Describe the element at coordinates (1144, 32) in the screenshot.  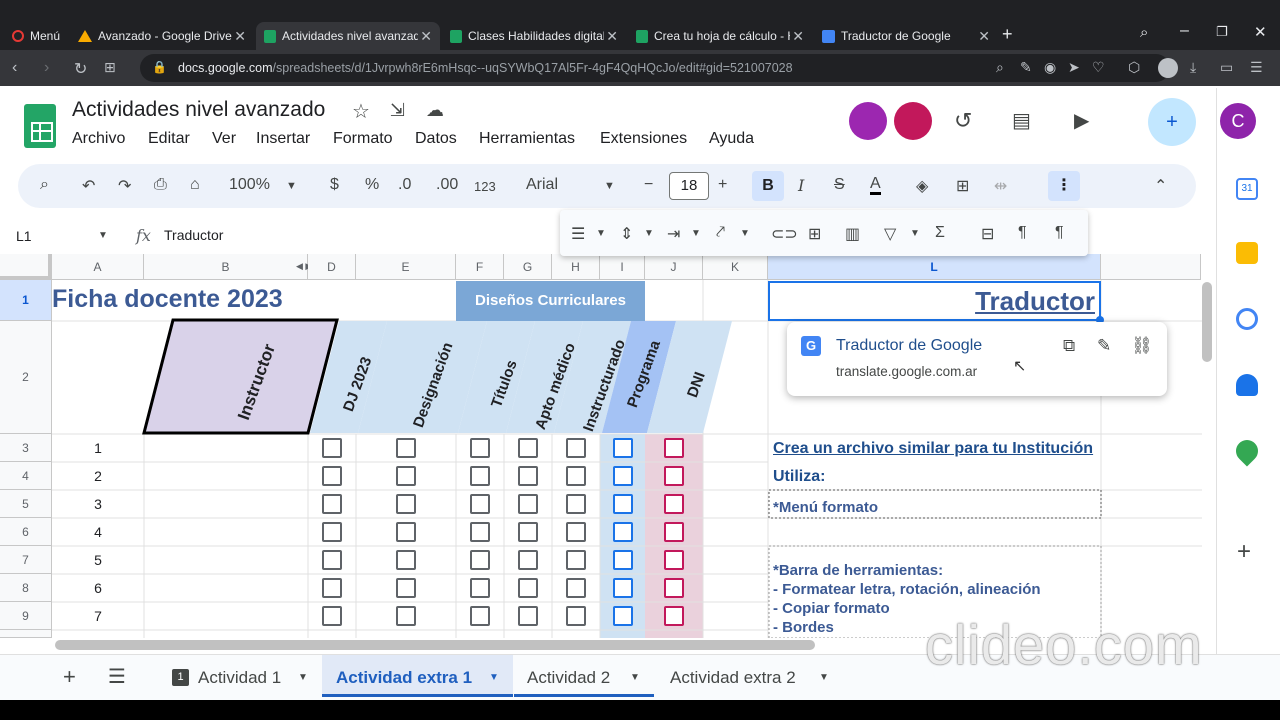
I see `tab-search-icon: ⌕` at that location.